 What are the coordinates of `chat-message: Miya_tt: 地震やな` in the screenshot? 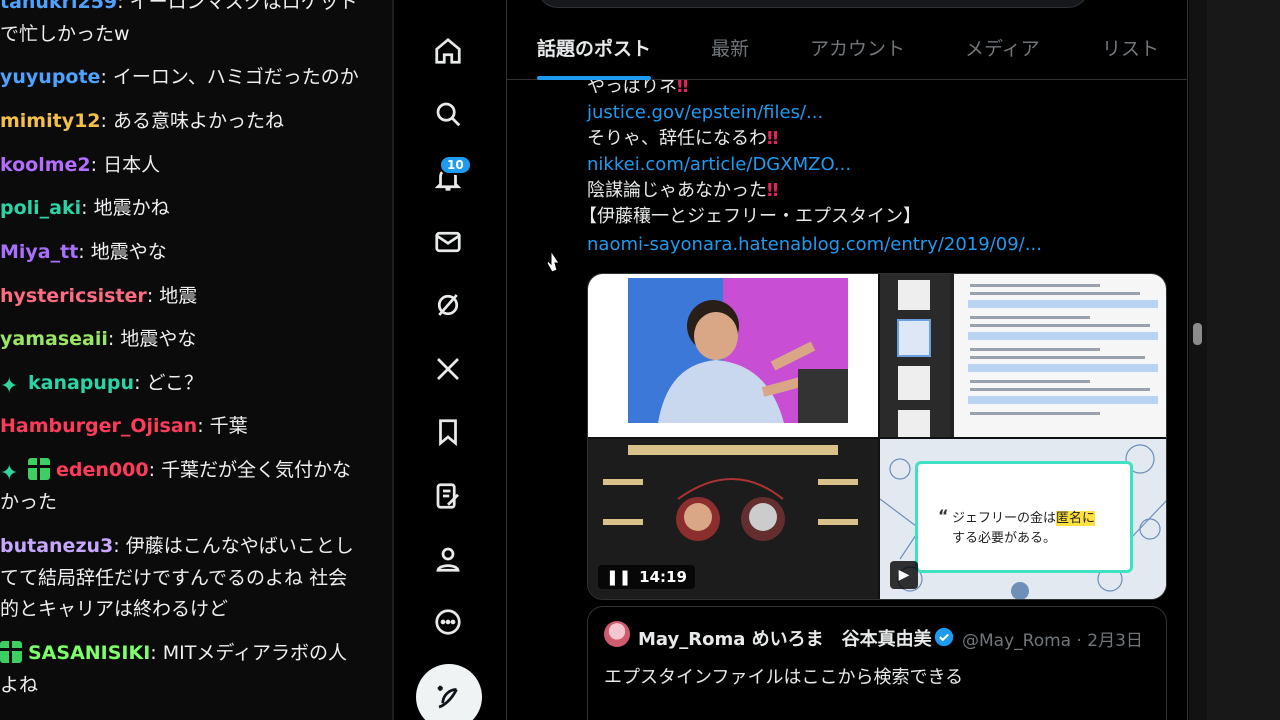 It's located at (83, 252).